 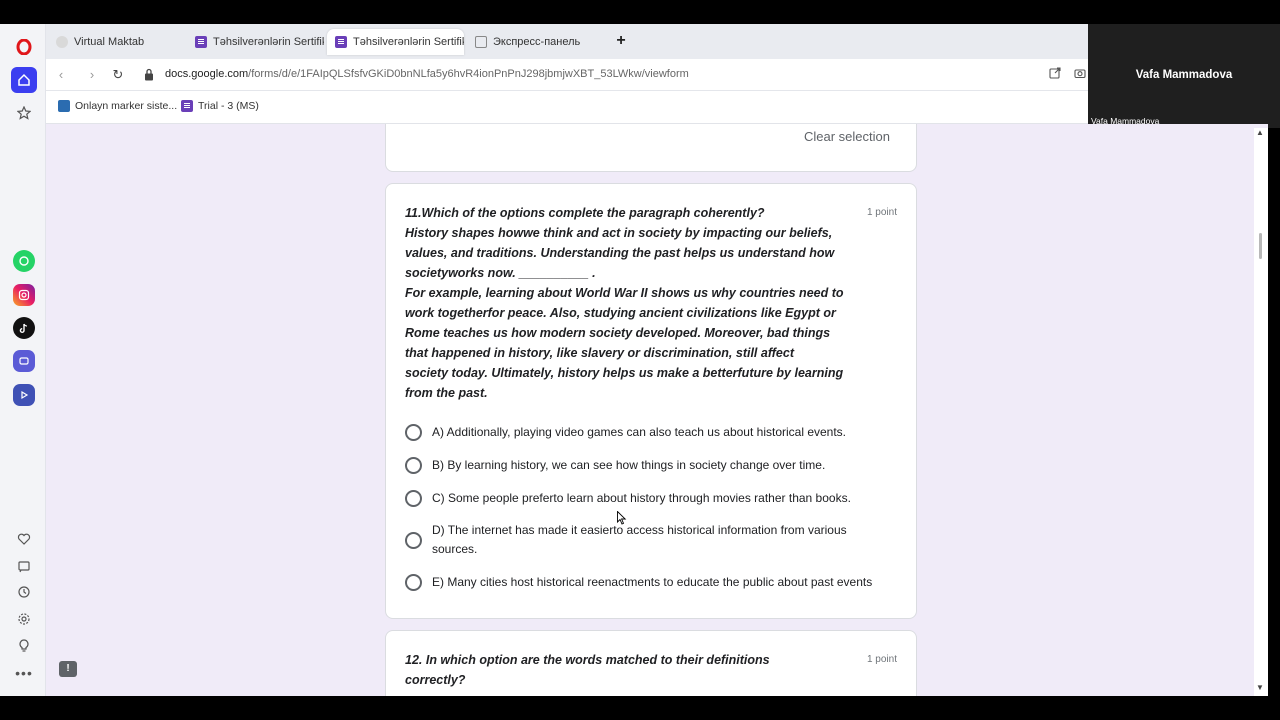 What do you see at coordinates (24, 592) in the screenshot?
I see `clock-icon` at bounding box center [24, 592].